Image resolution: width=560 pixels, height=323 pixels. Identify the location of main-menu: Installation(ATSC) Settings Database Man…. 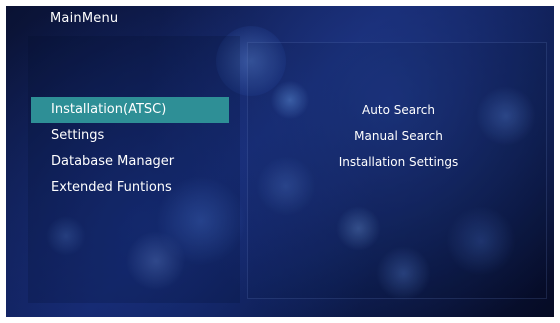
(130, 149).